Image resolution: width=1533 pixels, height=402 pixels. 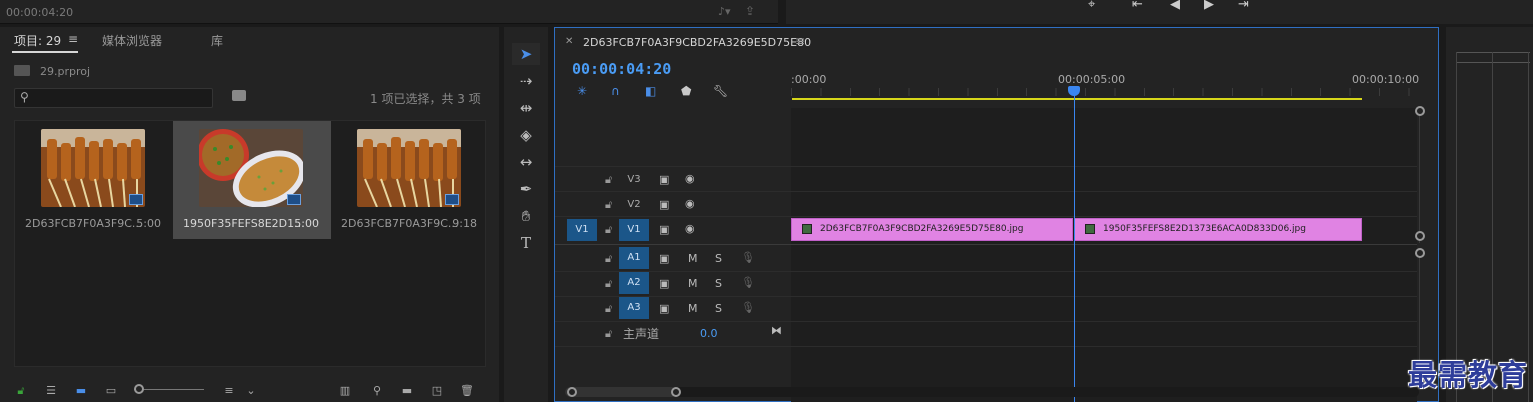 What do you see at coordinates (1419, 305) in the screenshot?
I see `audio-scrollbar` at bounding box center [1419, 305].